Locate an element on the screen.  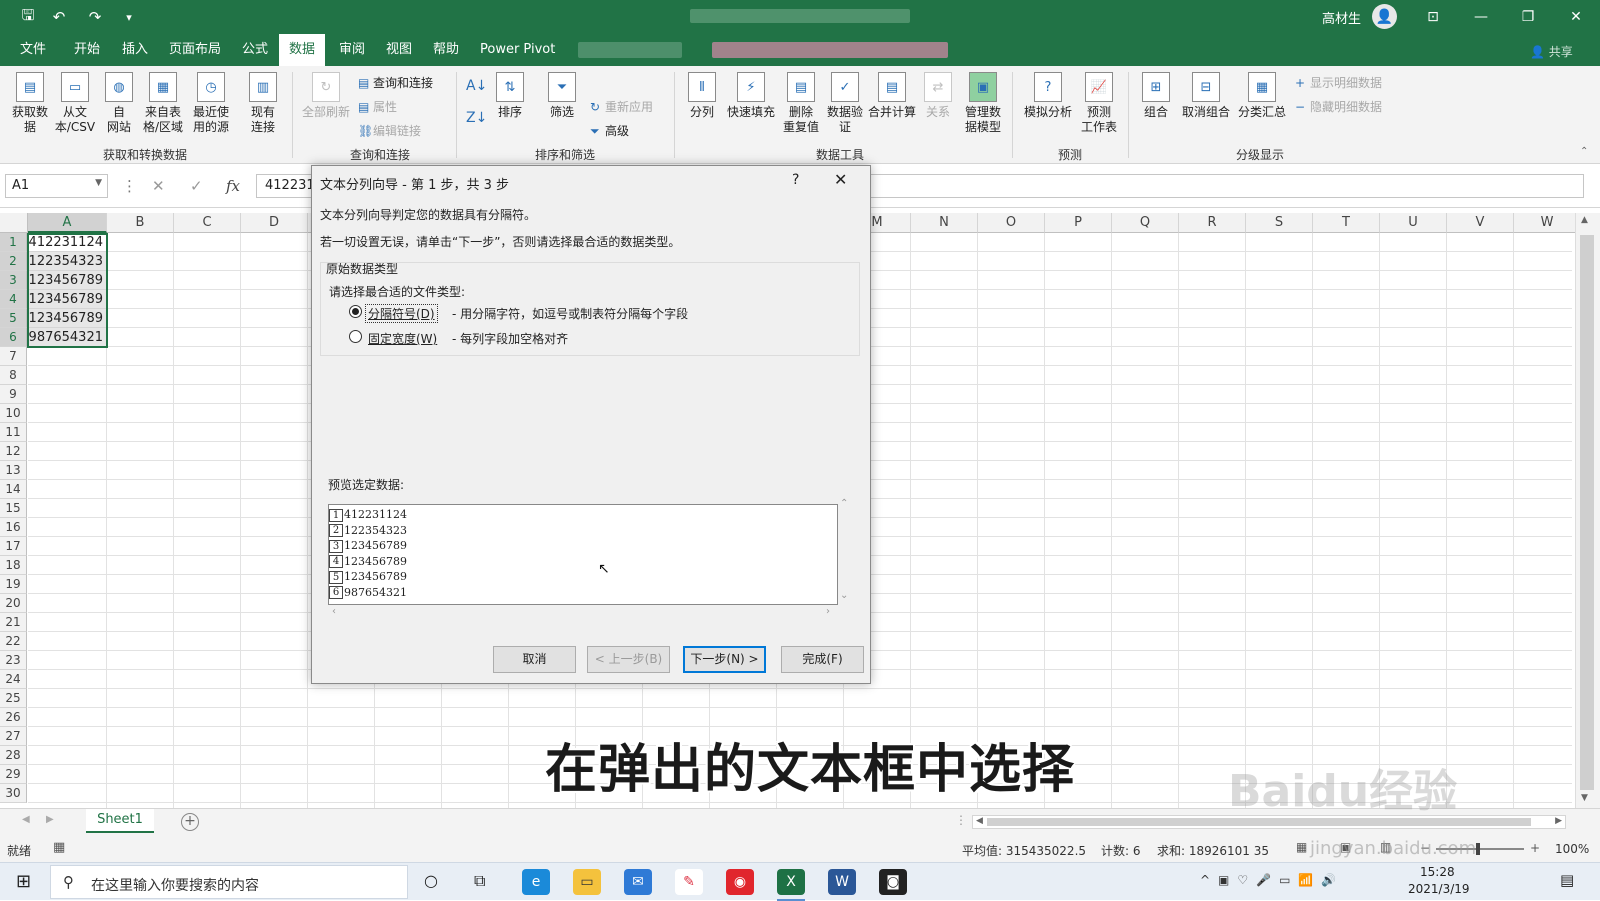
scroll-thumb is located at coordinates (1587, 512).